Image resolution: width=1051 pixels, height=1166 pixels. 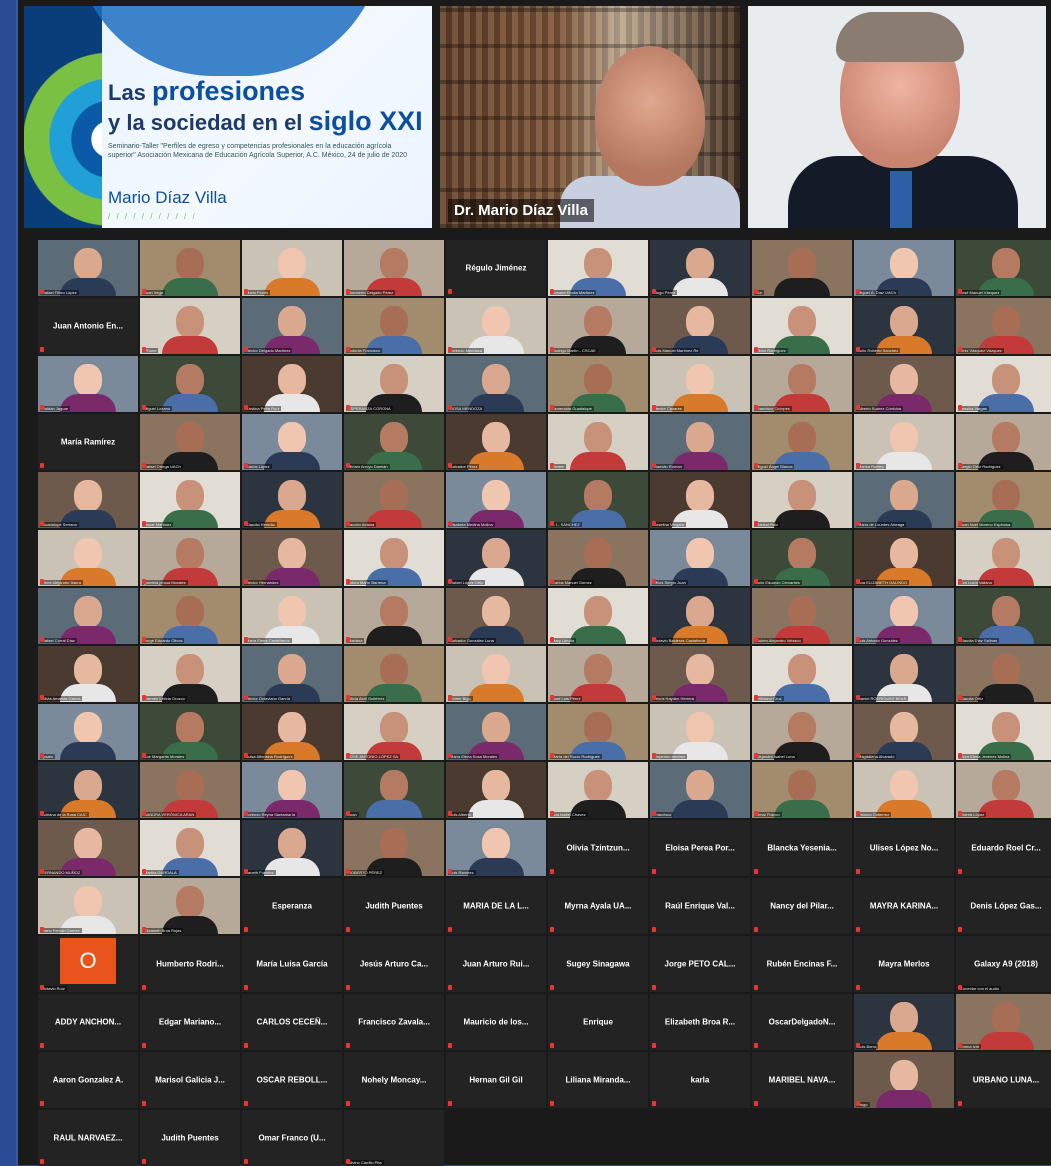 What do you see at coordinates (700, 500) in the screenshot?
I see `participant-tile: Josefina Vergara` at bounding box center [700, 500].